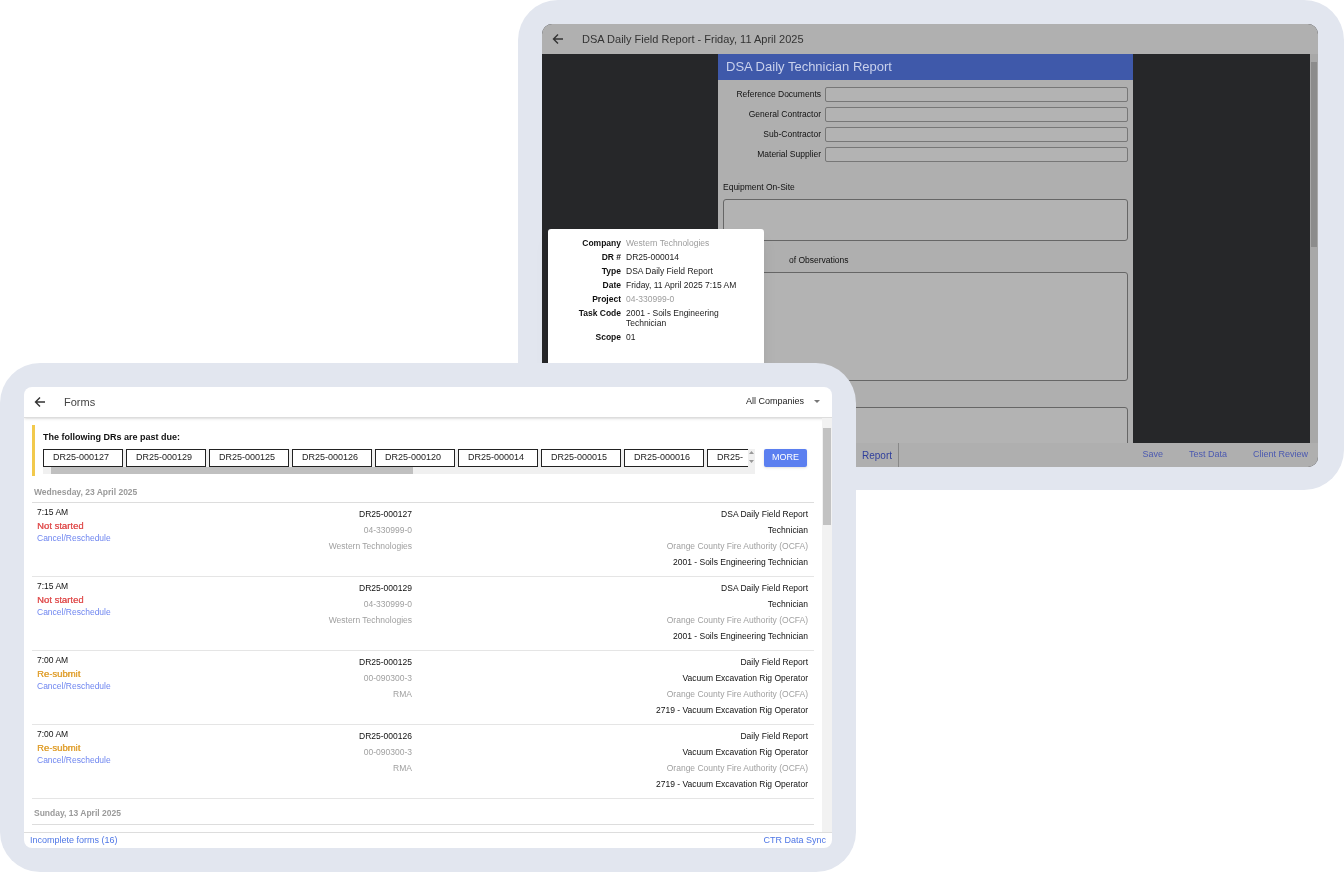 Image resolution: width=1344 pixels, height=872 pixels. What do you see at coordinates (673, 318) in the screenshot?
I see `detail-value: 2001 - Soils Engineering Technician` at bounding box center [673, 318].